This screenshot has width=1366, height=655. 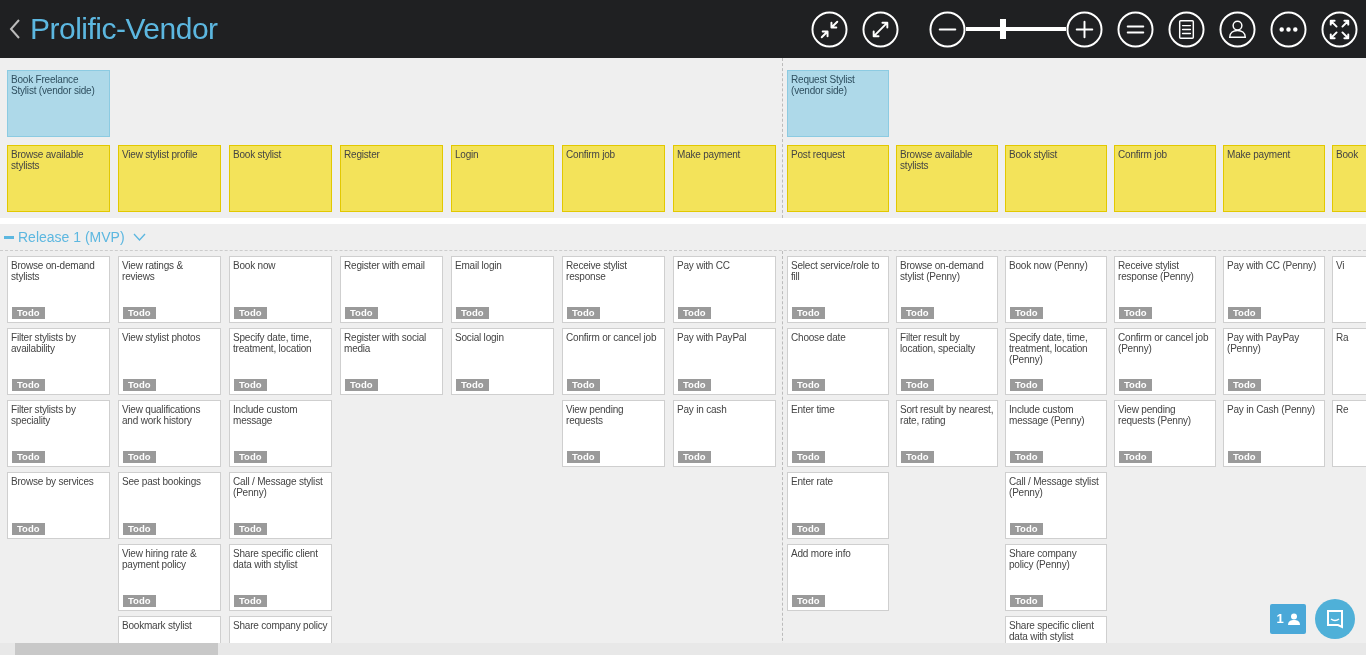 I want to click on story-card: Filter result by location, specialty Todo, so click(x=947, y=361).